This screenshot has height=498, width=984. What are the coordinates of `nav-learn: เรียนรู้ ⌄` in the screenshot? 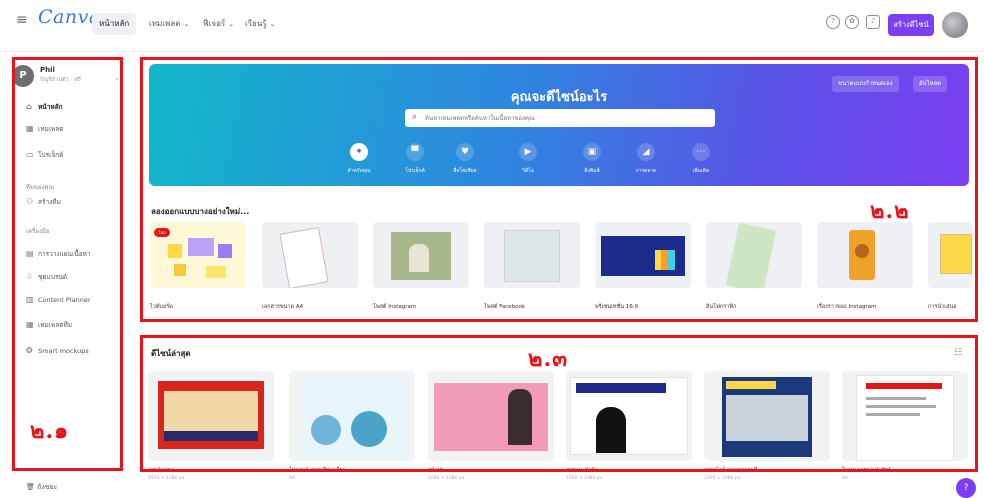 It's located at (260, 24).